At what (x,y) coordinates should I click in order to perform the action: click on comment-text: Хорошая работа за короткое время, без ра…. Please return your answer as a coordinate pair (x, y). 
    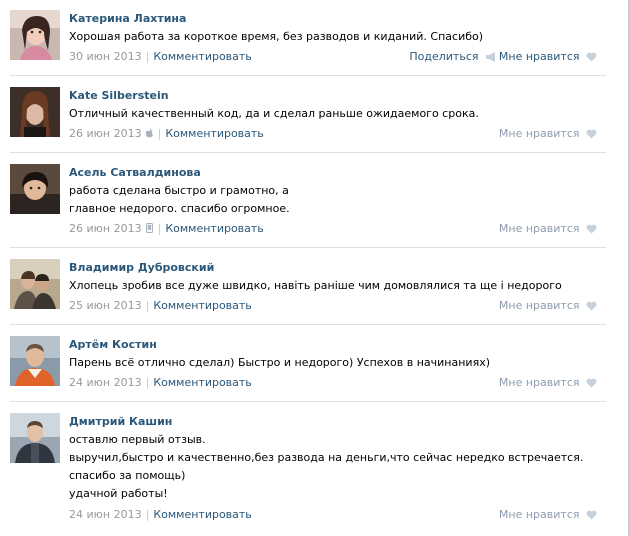
    Looking at the image, I should click on (276, 36).